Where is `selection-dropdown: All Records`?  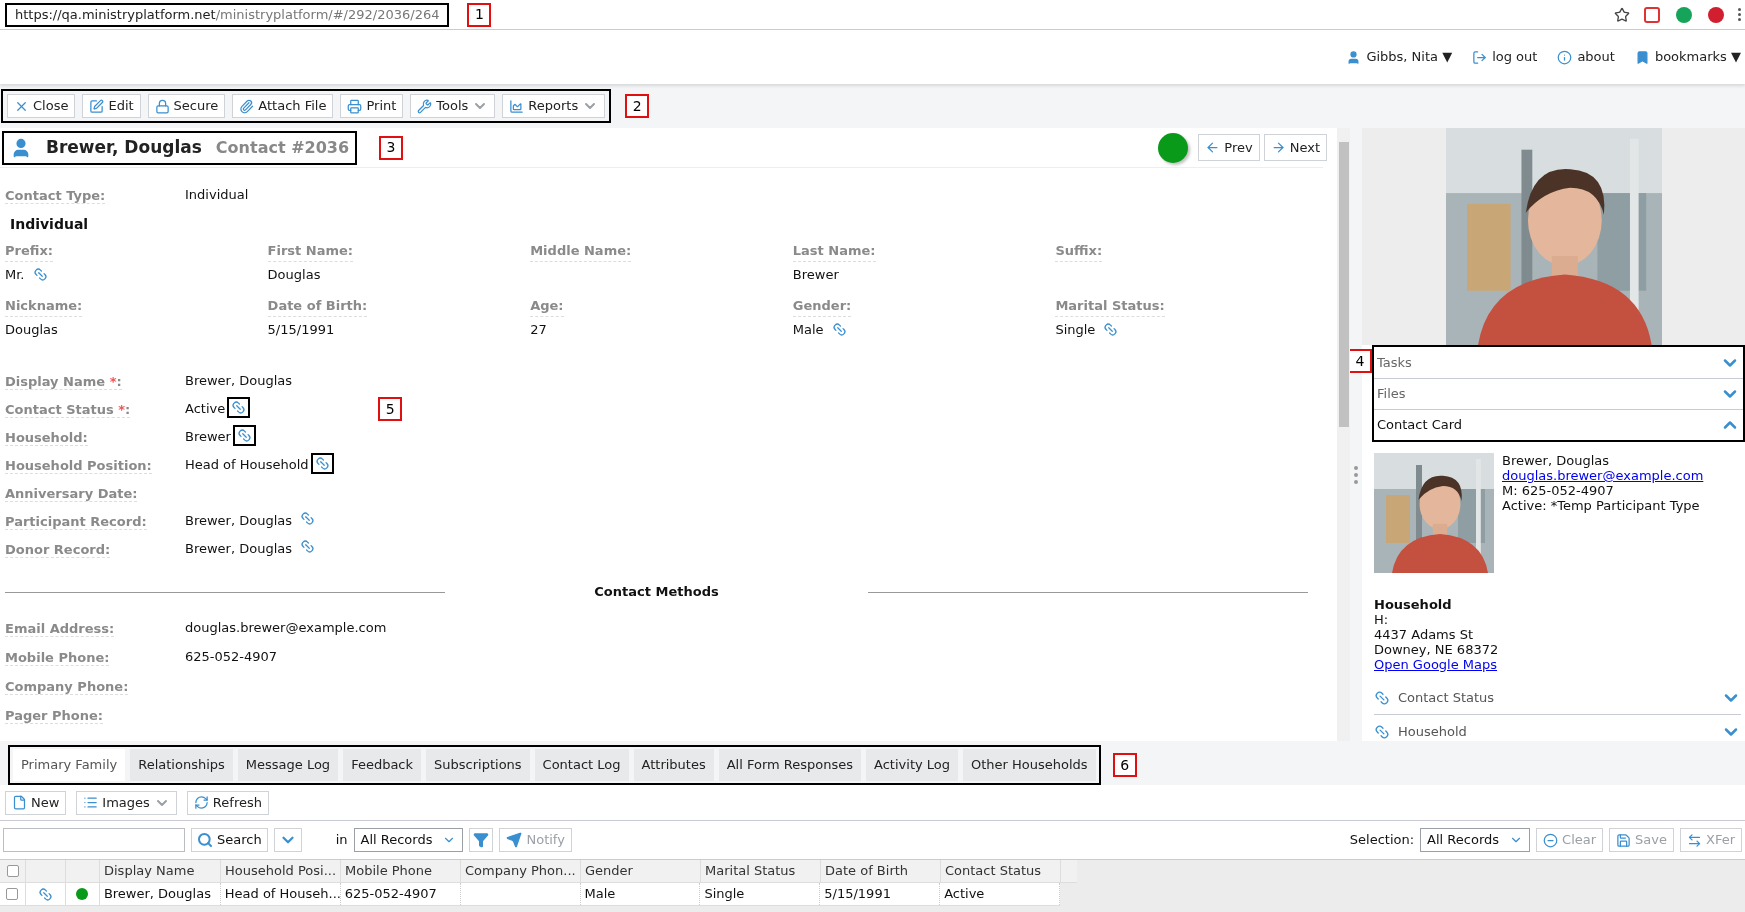 selection-dropdown: All Records is located at coordinates (1475, 840).